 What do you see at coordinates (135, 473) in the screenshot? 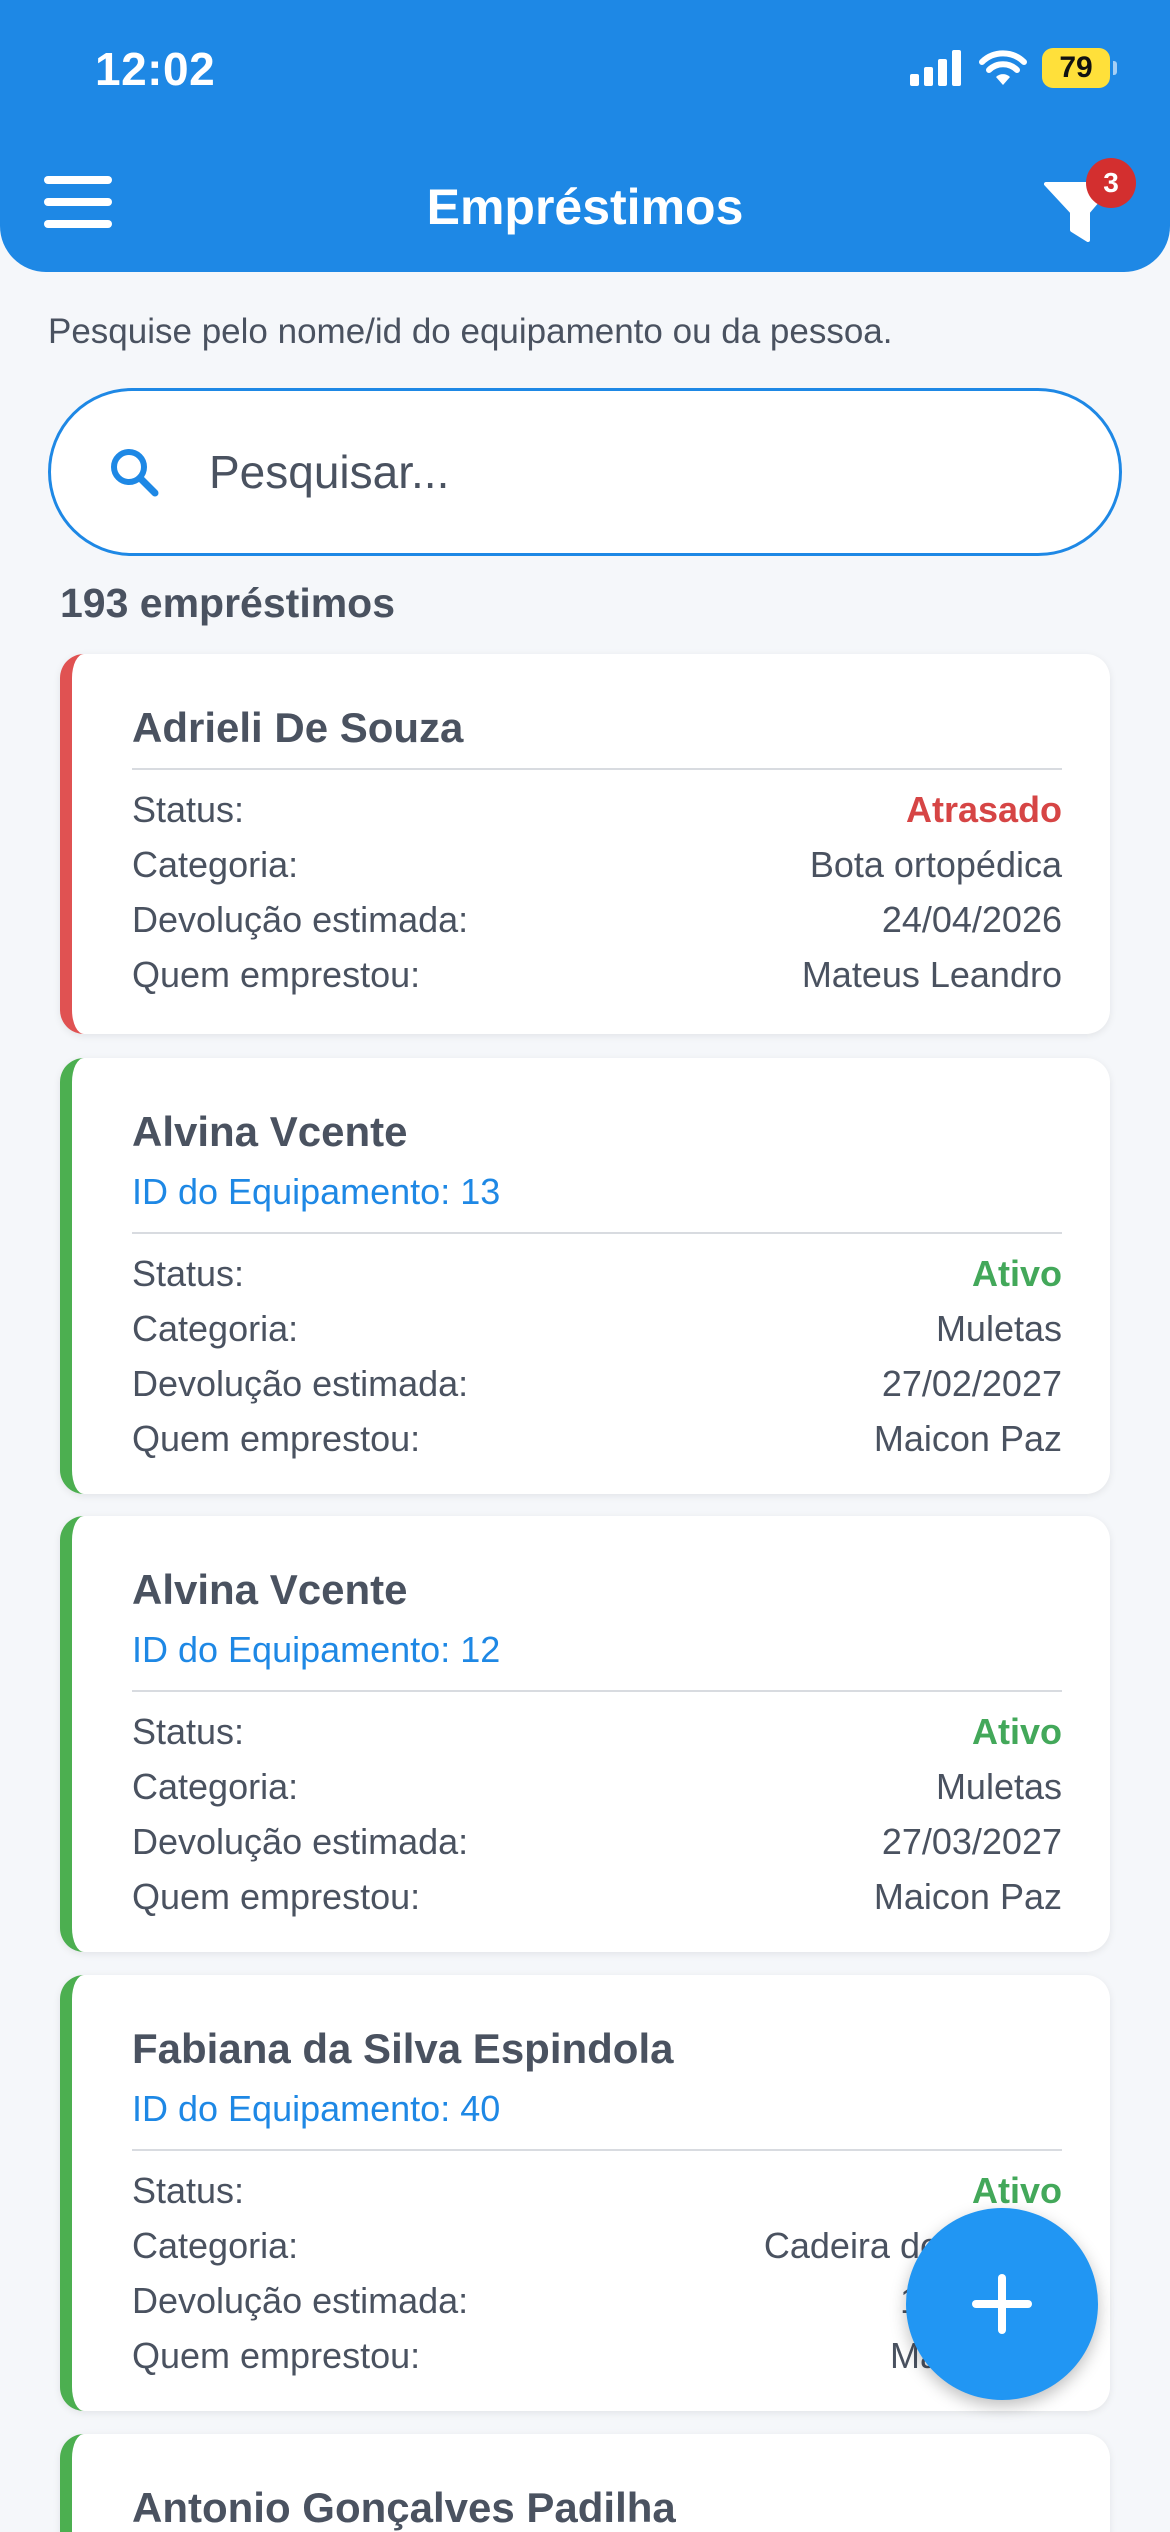
I see `search-icon` at bounding box center [135, 473].